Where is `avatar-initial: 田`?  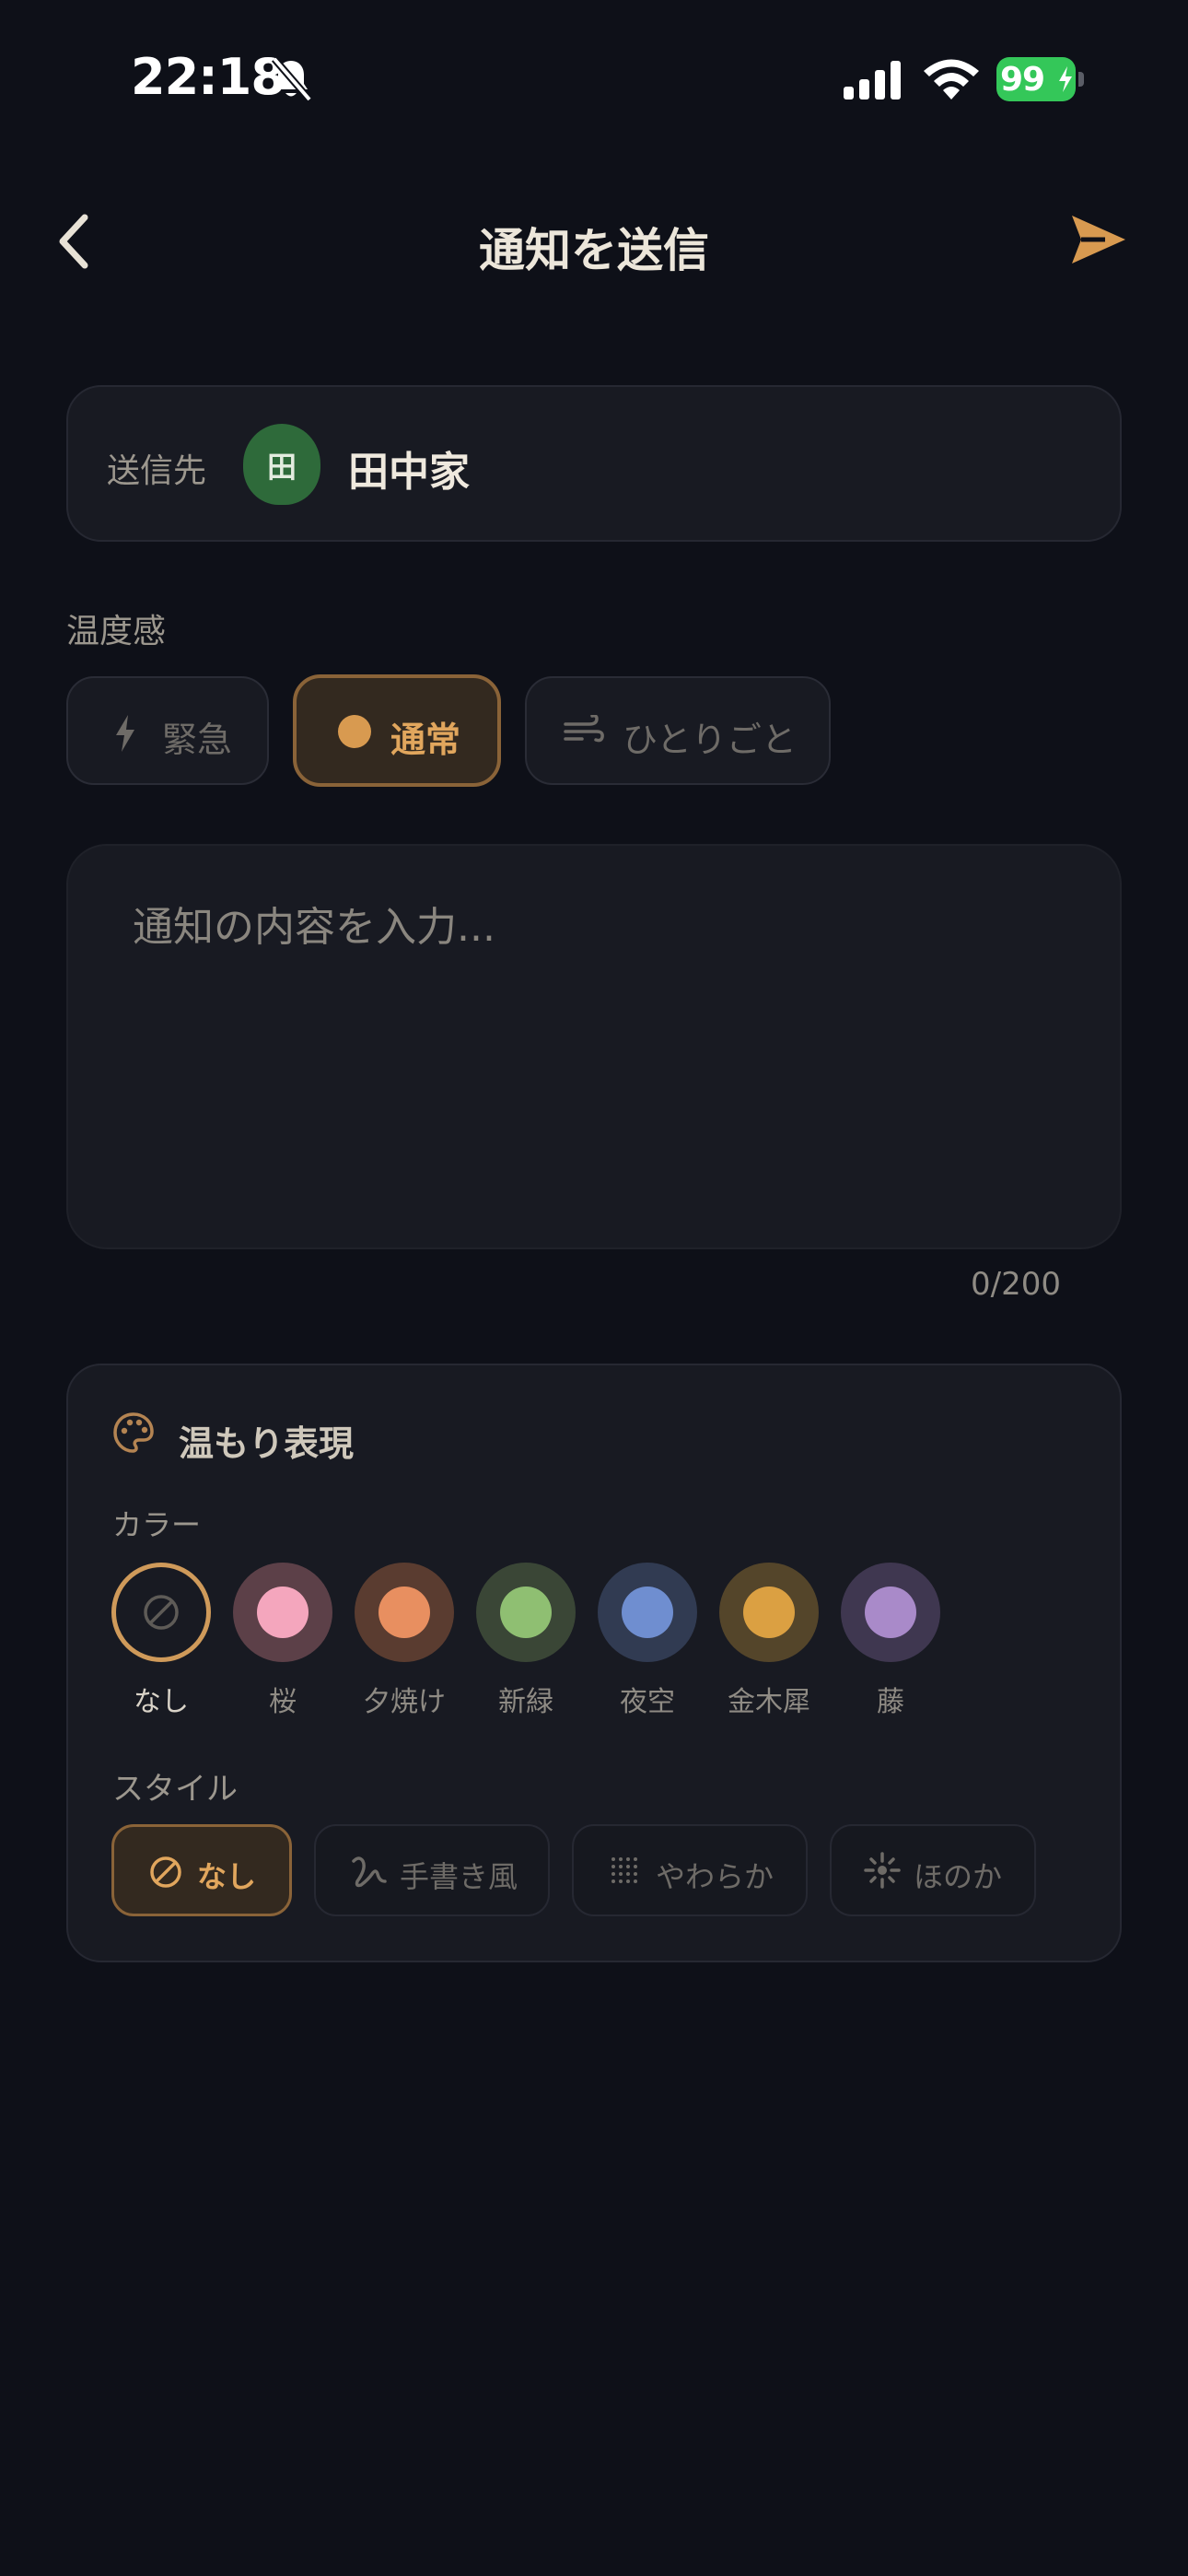
avatar-initial: 田 is located at coordinates (281, 467).